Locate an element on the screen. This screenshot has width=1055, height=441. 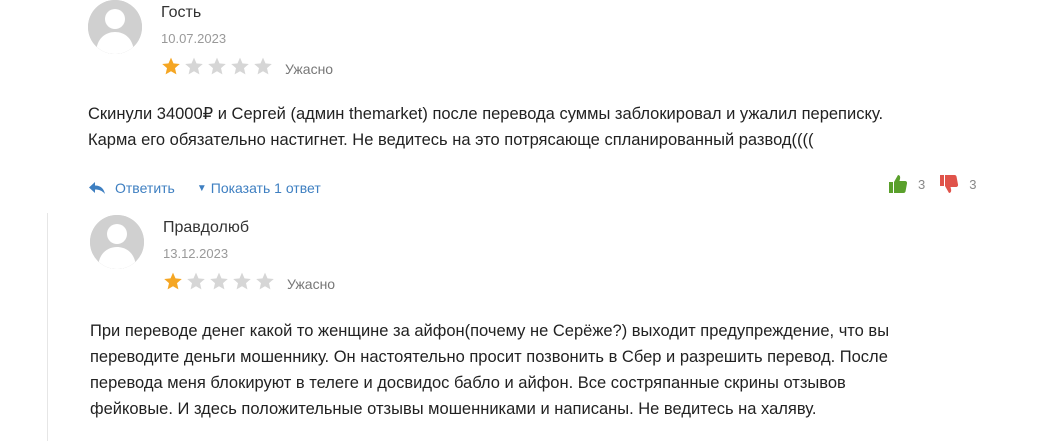
thread-indent-line is located at coordinates (47, 327).